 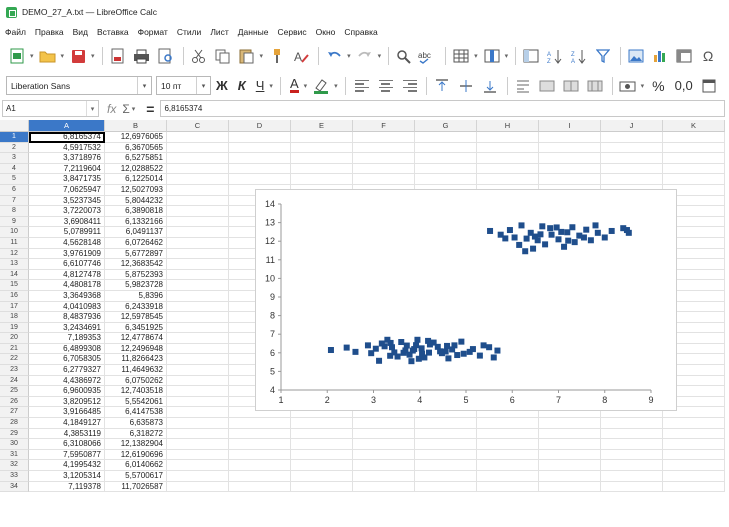 I want to click on open-folder-icon, so click(x=48, y=56).